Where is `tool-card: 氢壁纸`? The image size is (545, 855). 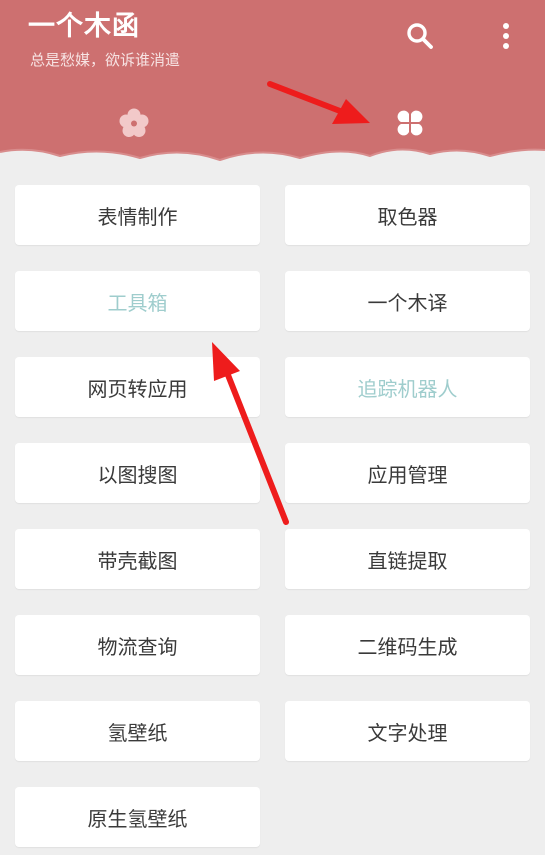 tool-card: 氢壁纸 is located at coordinates (137, 731).